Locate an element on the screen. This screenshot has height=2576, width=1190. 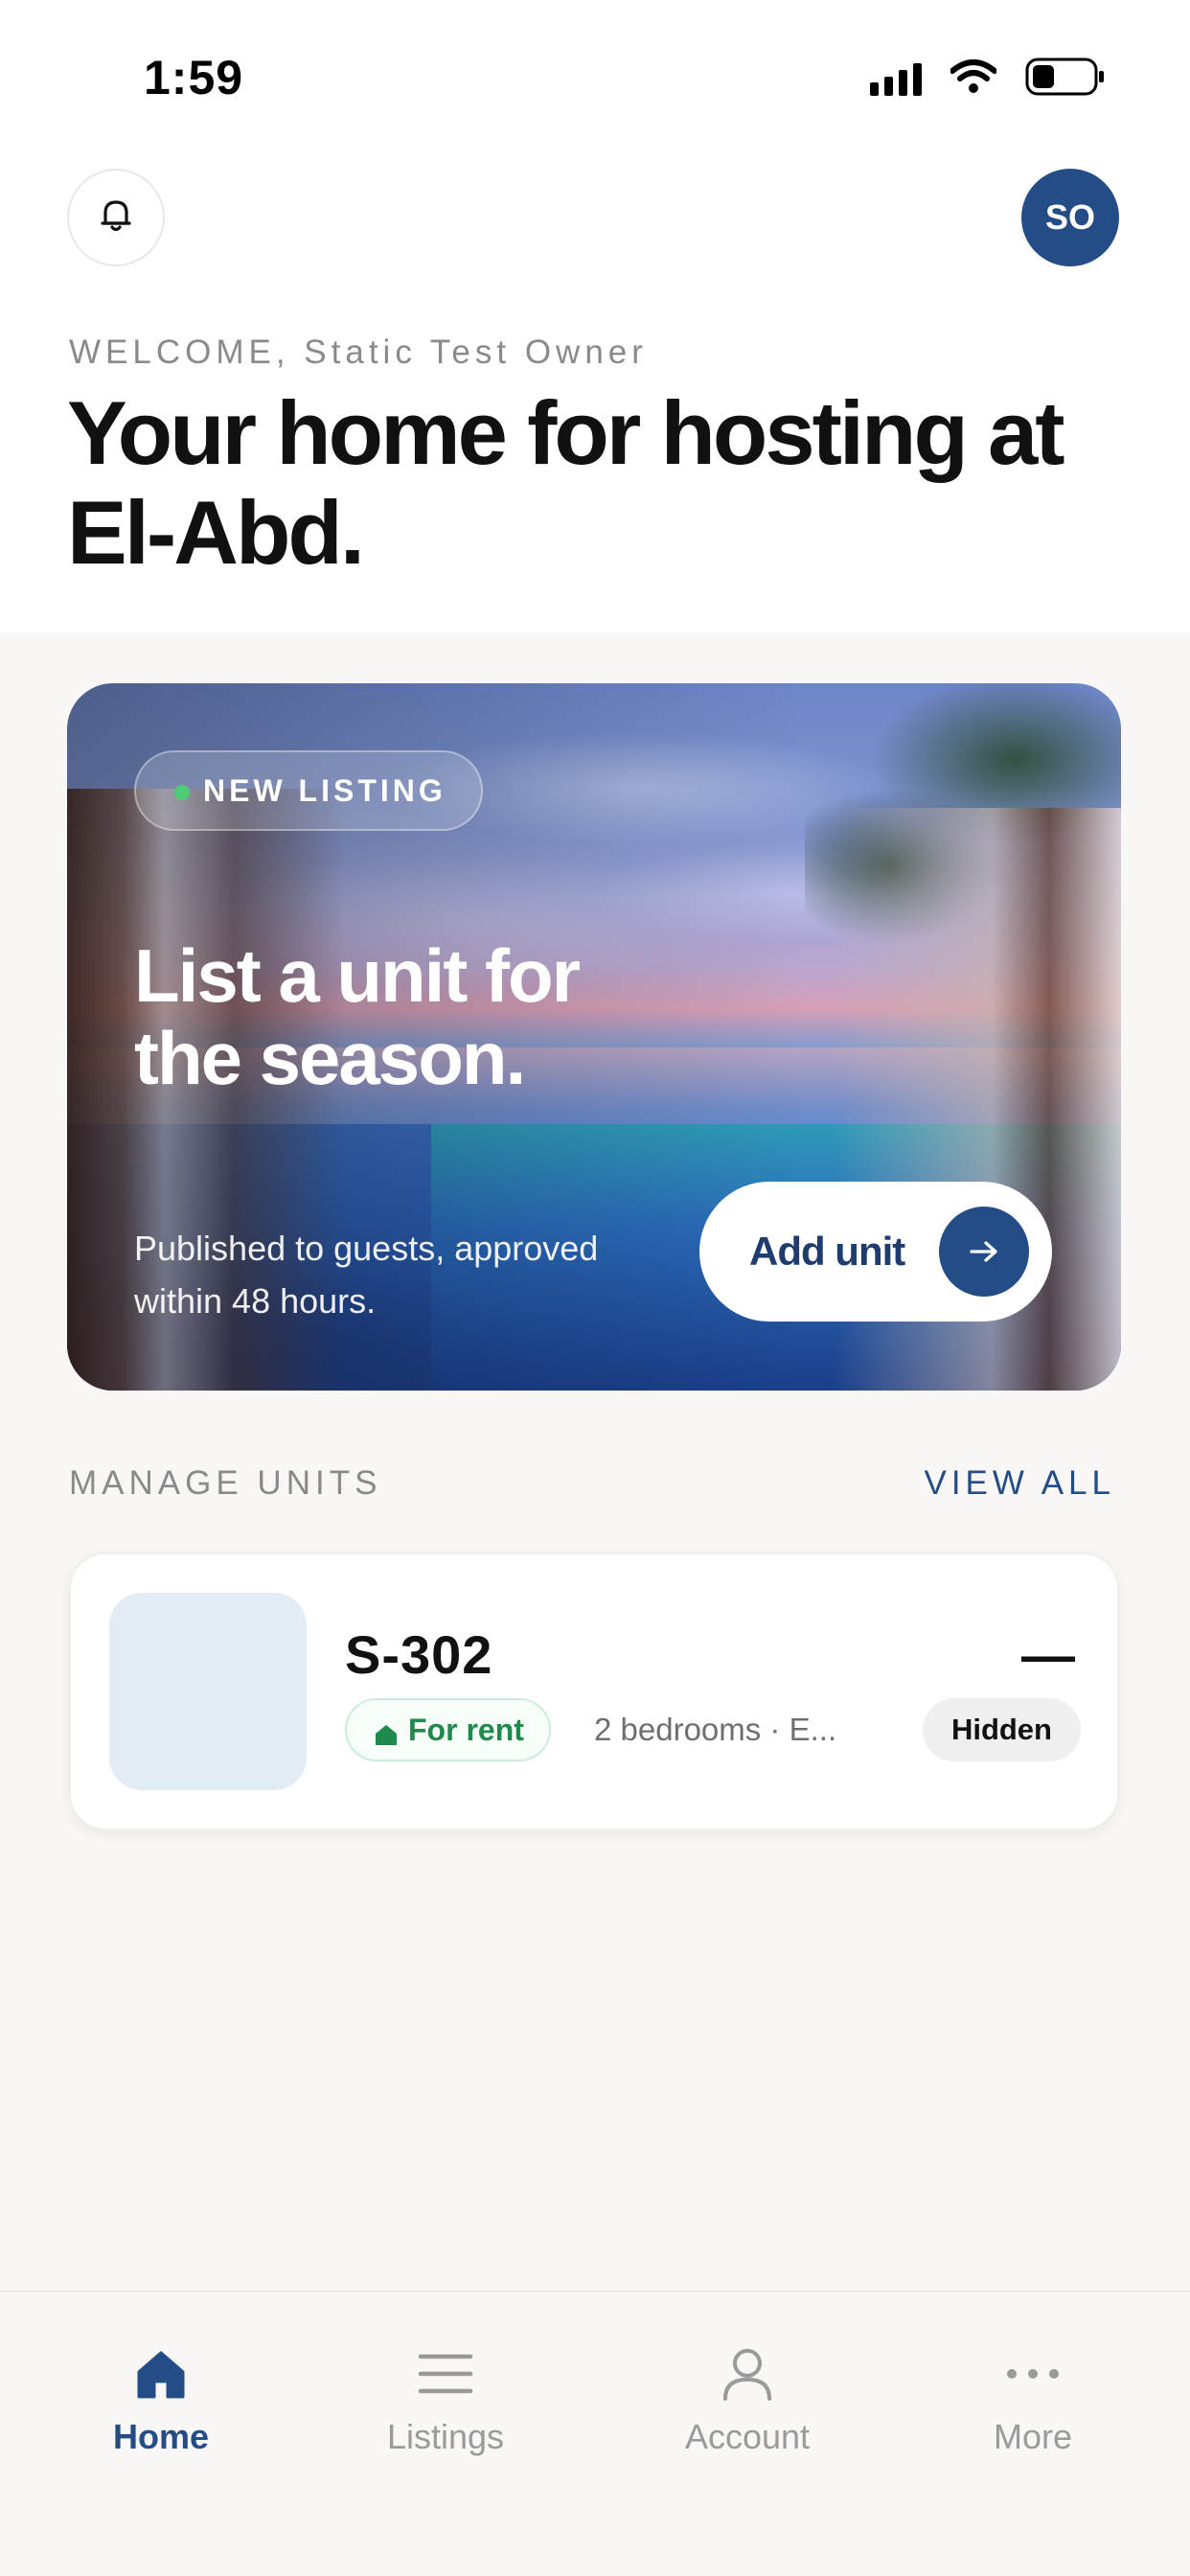
list-icon is located at coordinates (445, 2373).